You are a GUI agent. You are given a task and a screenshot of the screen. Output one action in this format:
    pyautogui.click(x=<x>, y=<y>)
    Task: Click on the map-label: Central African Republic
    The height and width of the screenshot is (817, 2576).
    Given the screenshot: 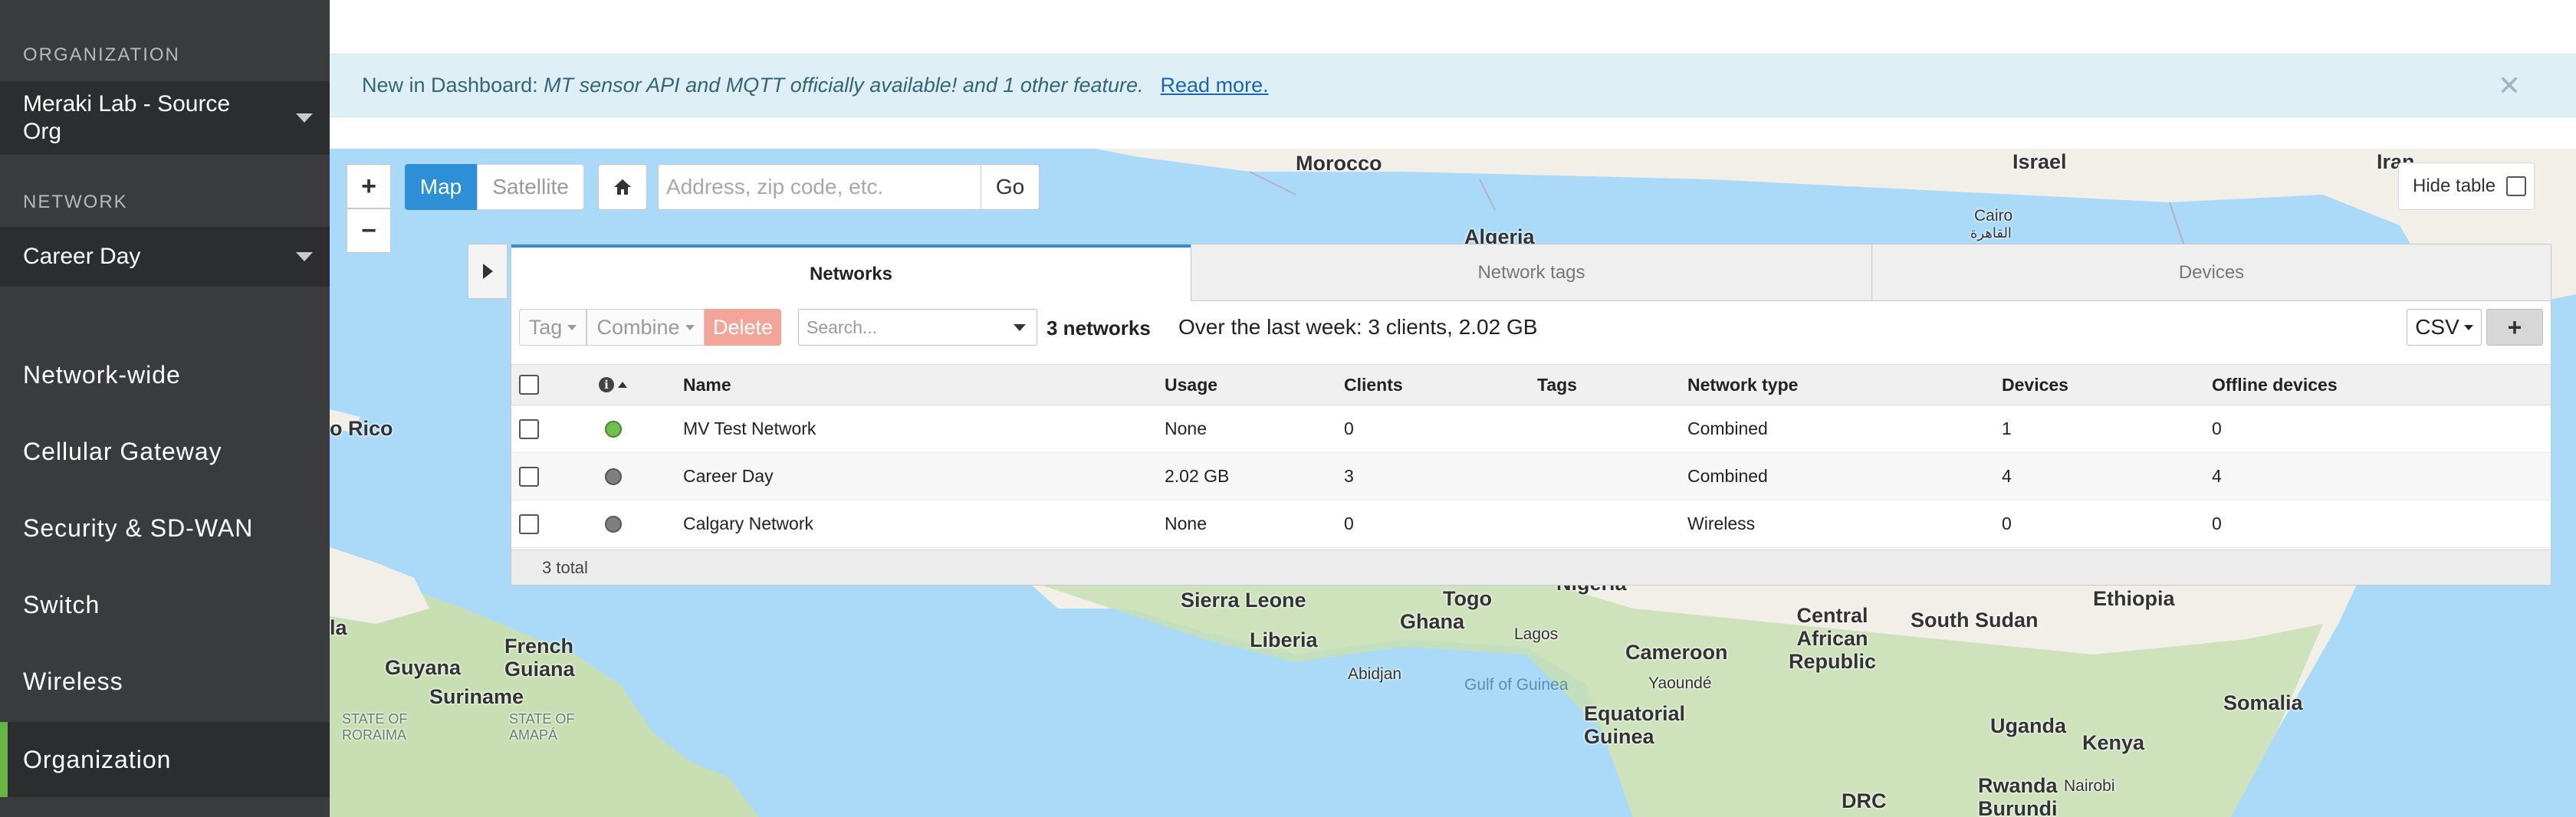 What is the action you would take?
    pyautogui.click(x=1832, y=638)
    